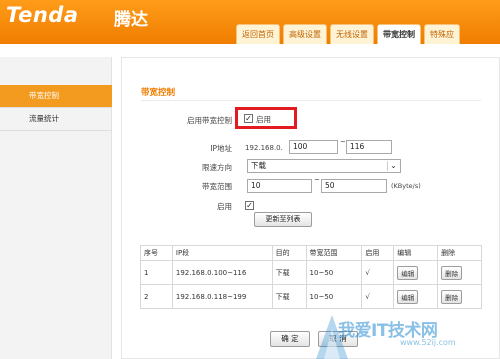 The width and height of the screenshot is (500, 359). I want to click on top-header: Tenda 腾达 返回首页 高级设置 无线设置 带宽控制 特殊应, so click(250, 22).